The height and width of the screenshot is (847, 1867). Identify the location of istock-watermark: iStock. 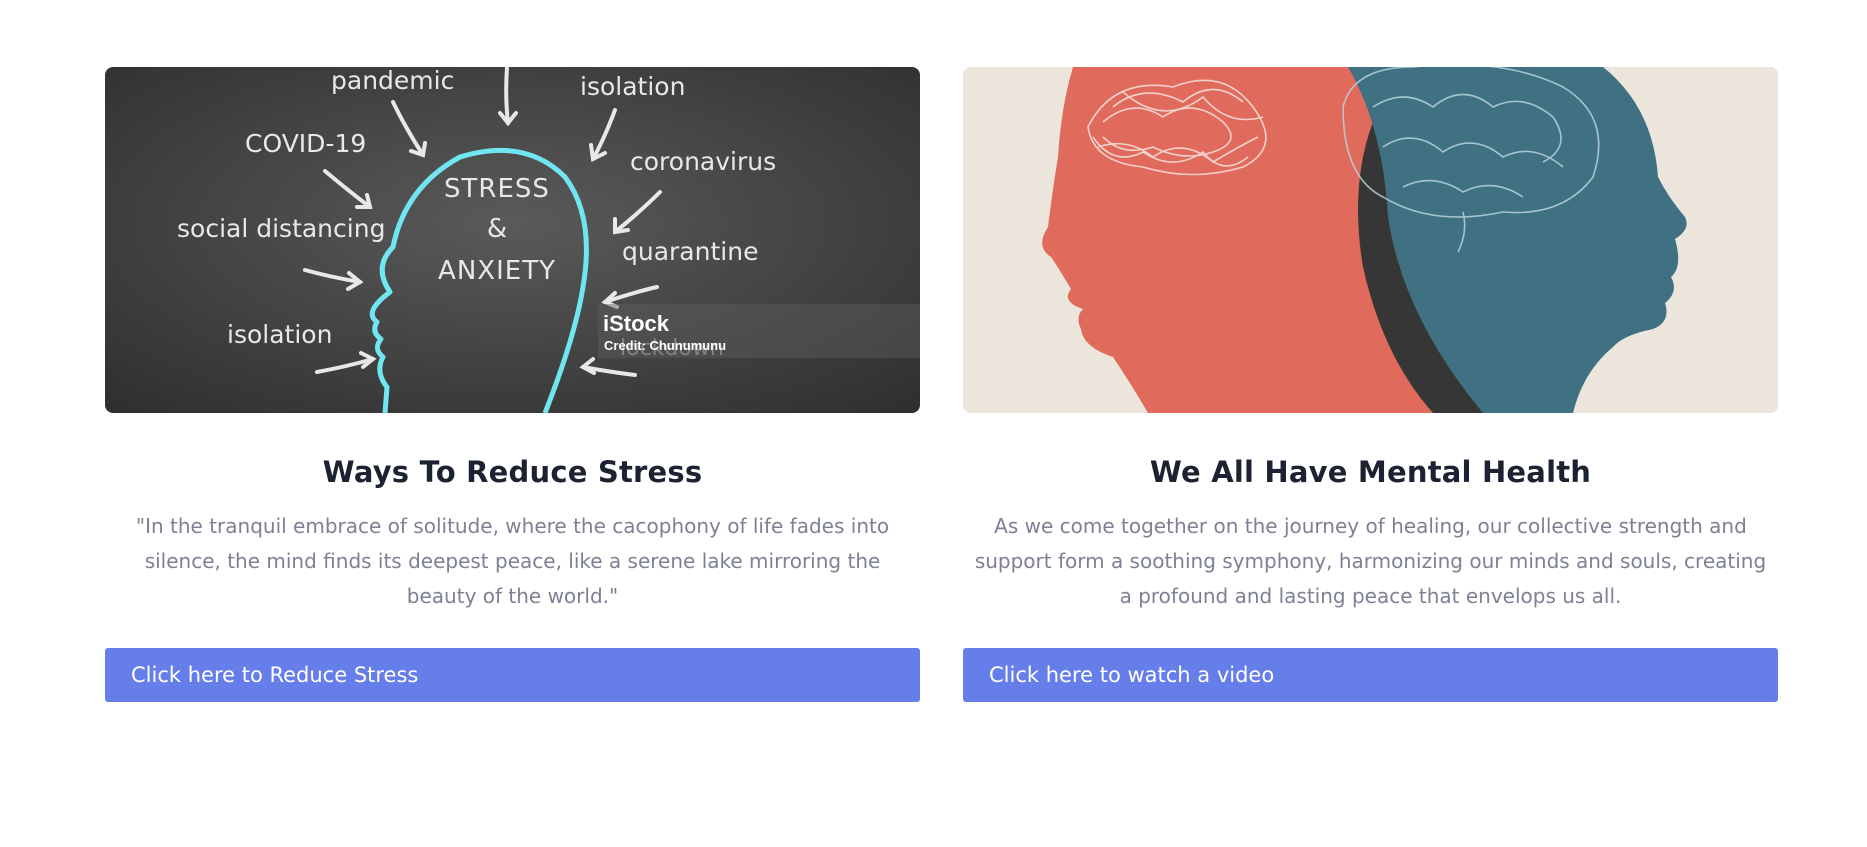
(636, 323).